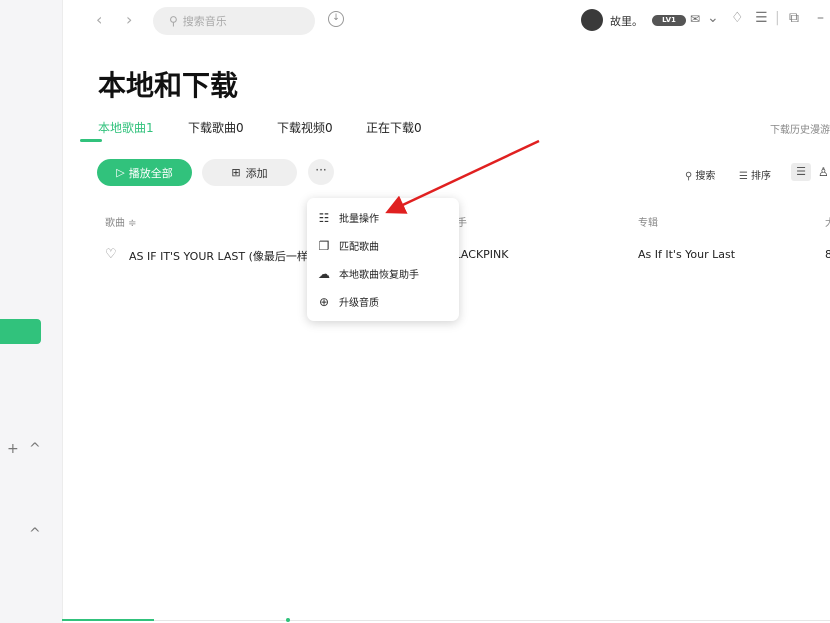 Image resolution: width=830 pixels, height=623 pixels. Describe the element at coordinates (446, 620) in the screenshot. I see `player-track` at that location.